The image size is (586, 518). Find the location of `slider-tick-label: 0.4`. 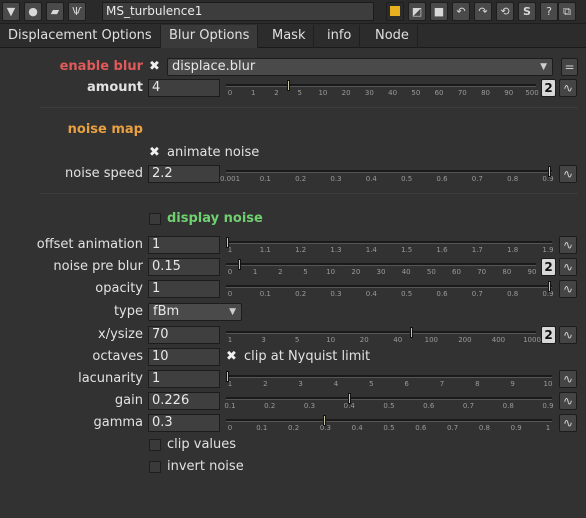

slider-tick-label: 0.4 is located at coordinates (357, 428).